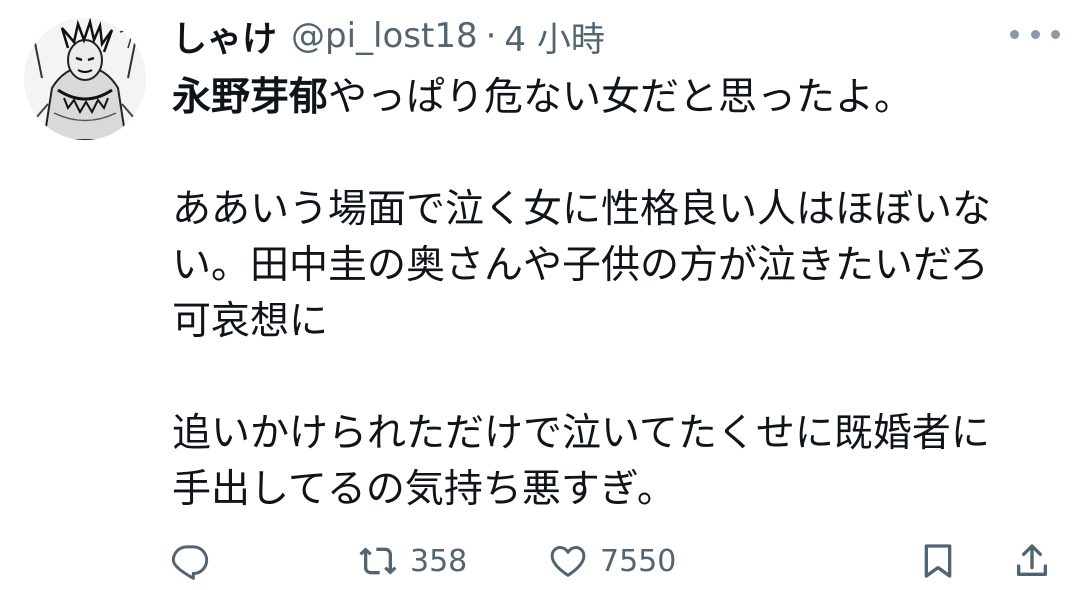  I want to click on reply-icon, so click(190, 562).